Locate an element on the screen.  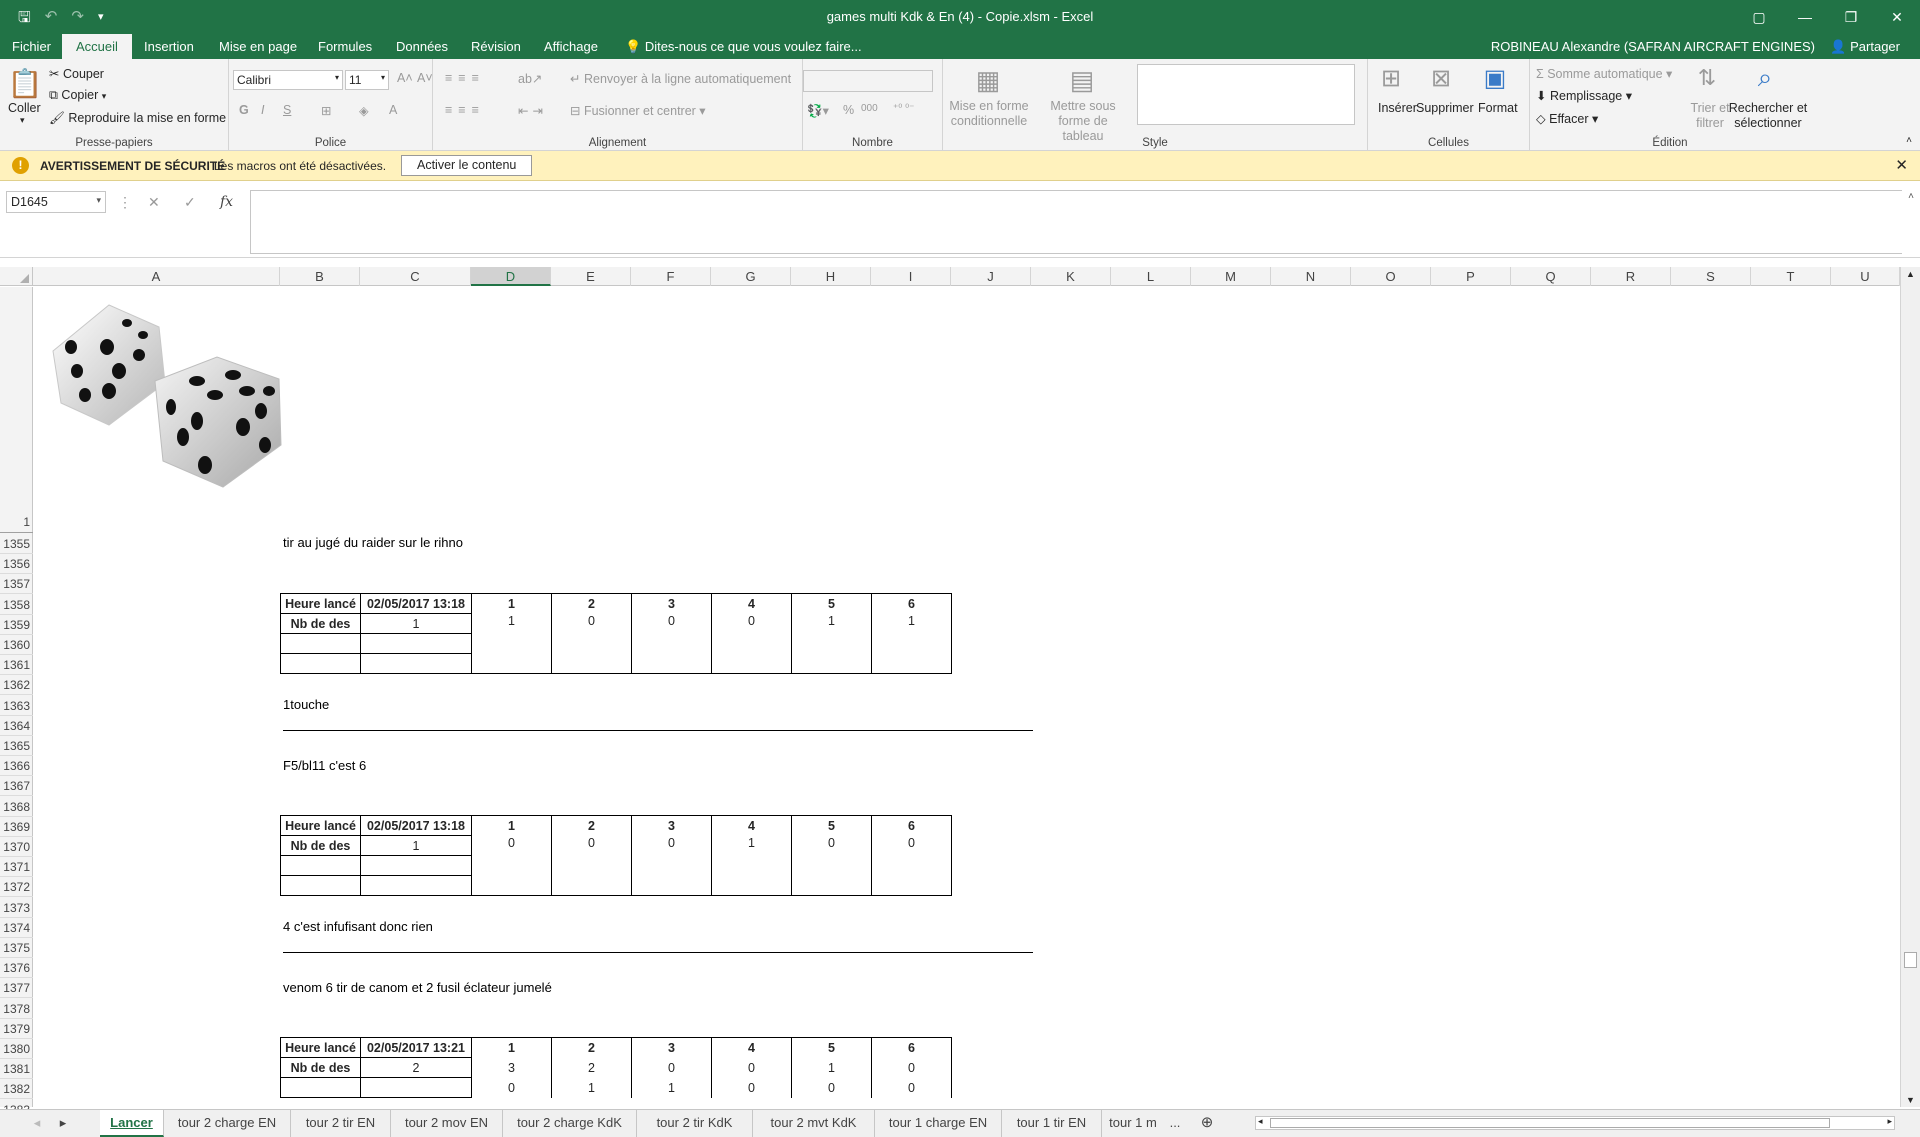
row-header: 1375 is located at coordinates (16, 948).